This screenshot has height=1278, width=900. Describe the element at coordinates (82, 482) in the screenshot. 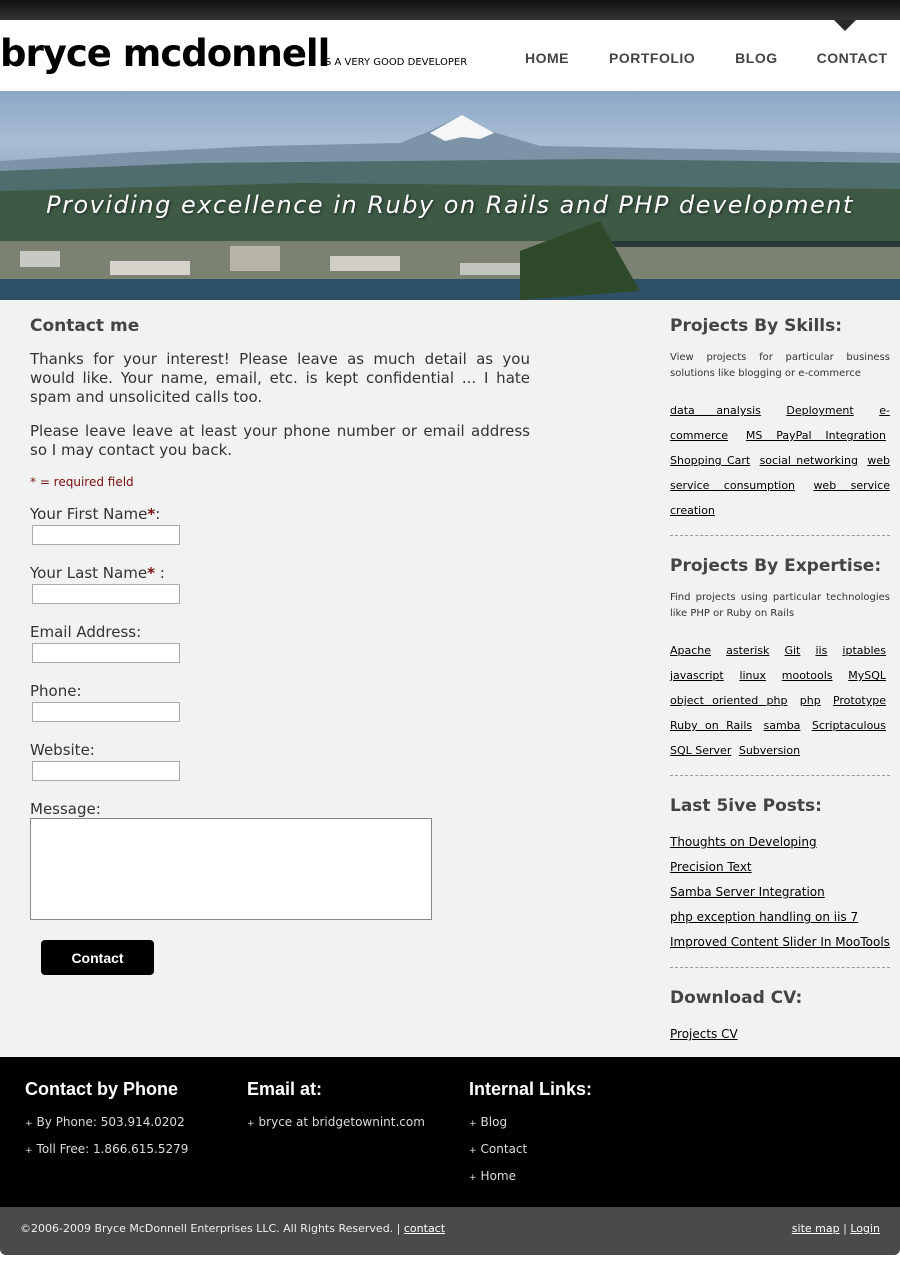

I see `required-field-note: * = required field` at that location.